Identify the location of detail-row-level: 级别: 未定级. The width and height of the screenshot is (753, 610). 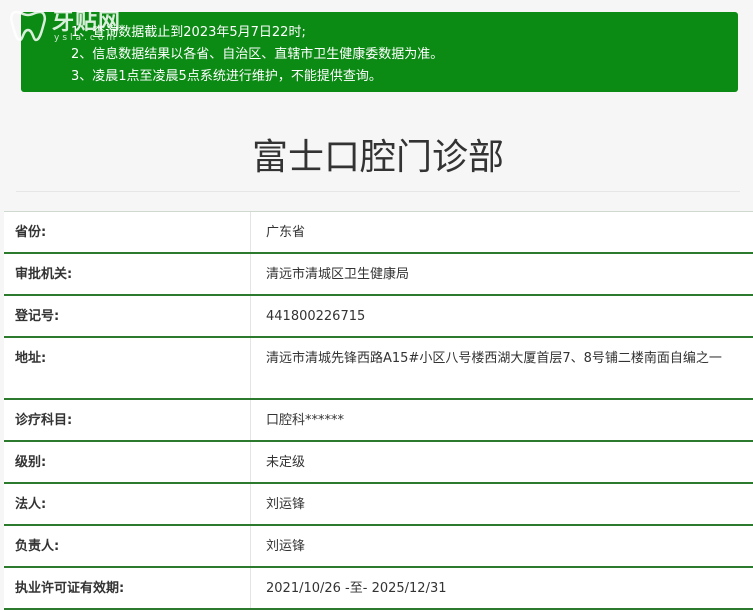
(378, 463).